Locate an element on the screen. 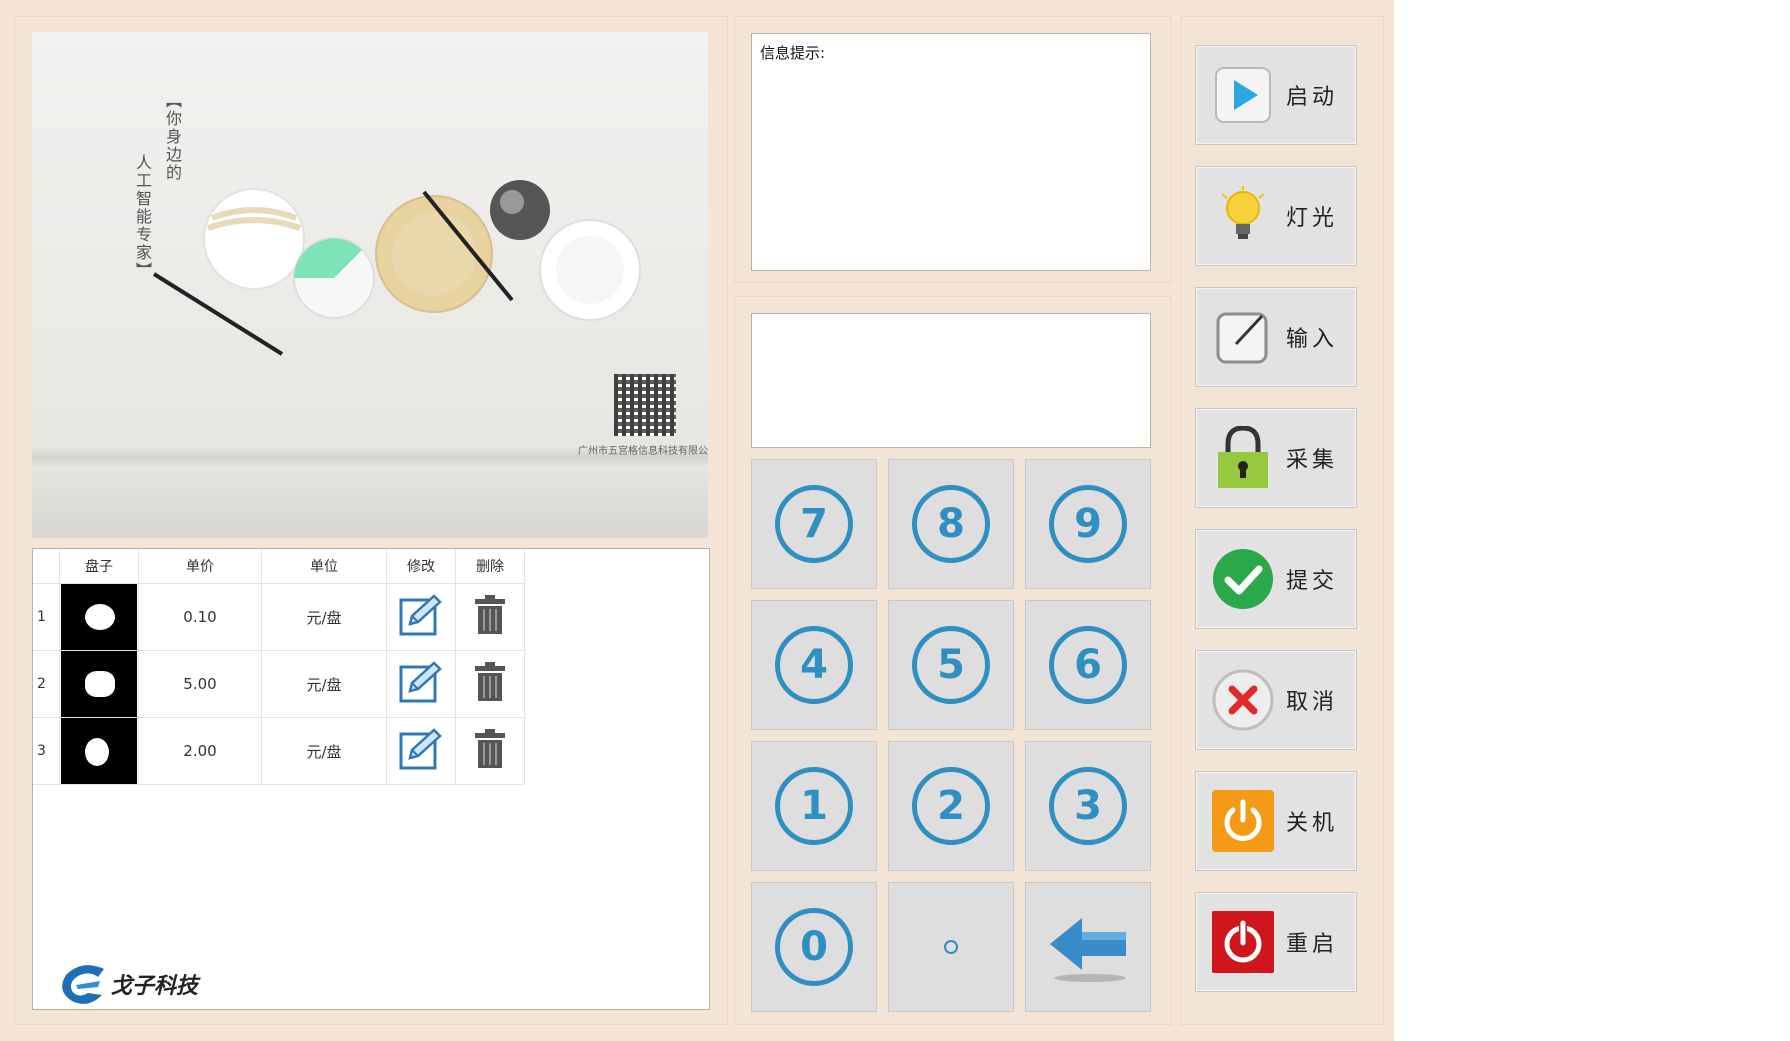  digit-5-label: 5 is located at coordinates (951, 665).